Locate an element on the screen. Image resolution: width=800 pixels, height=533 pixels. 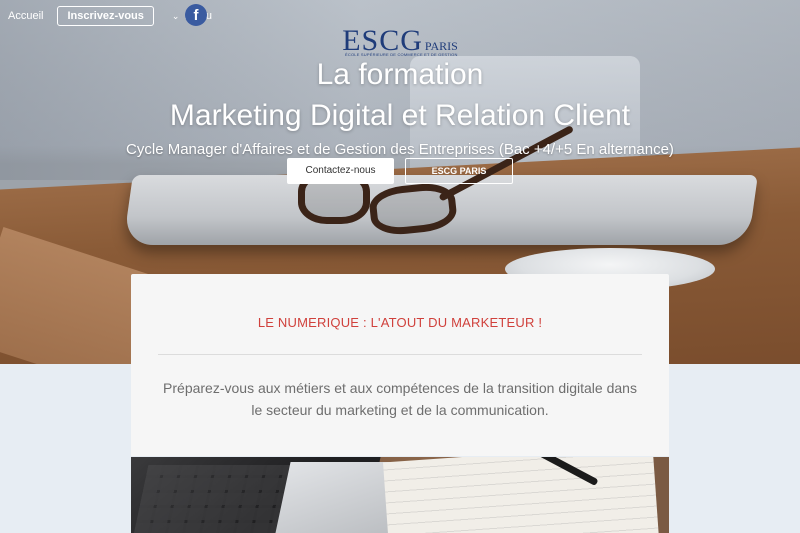
top-nav: Accueil Inscrivez-vous ⌄Menu is located at coordinates (110, 16).